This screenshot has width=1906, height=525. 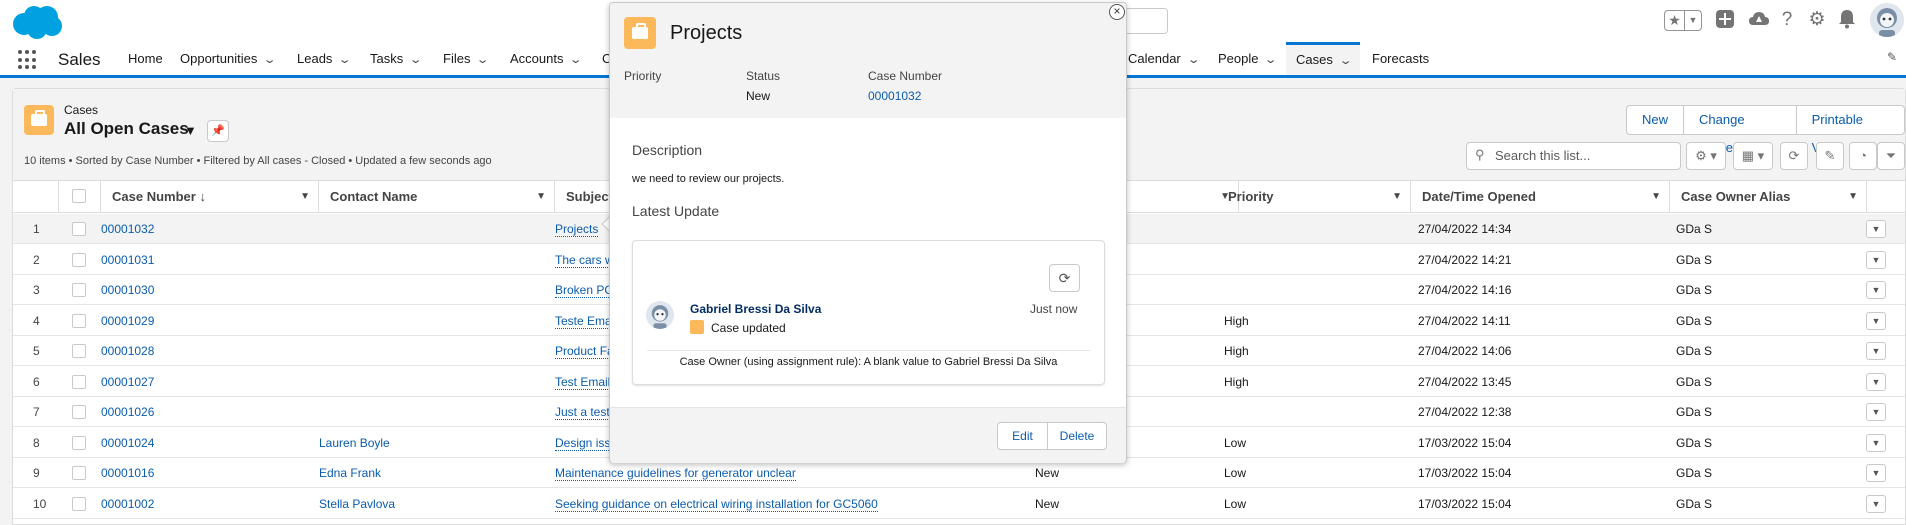 I want to click on pin-list-view-button: 📌, so click(x=218, y=131).